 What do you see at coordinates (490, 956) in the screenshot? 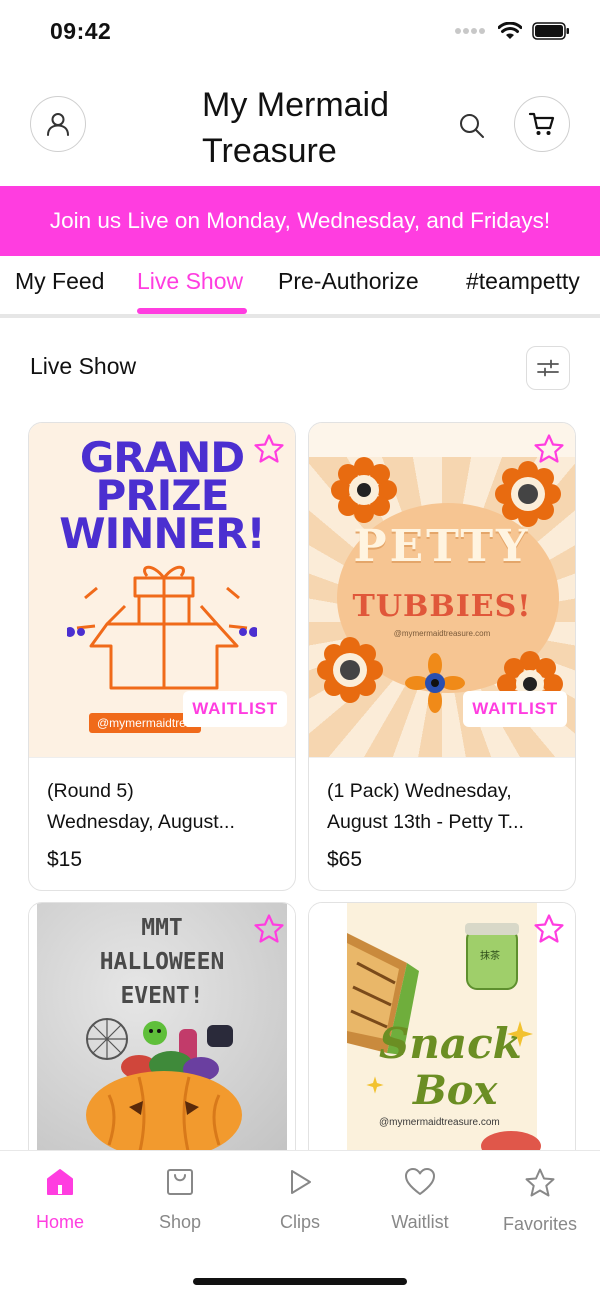
I see `jar-label: 抹茶` at bounding box center [490, 956].